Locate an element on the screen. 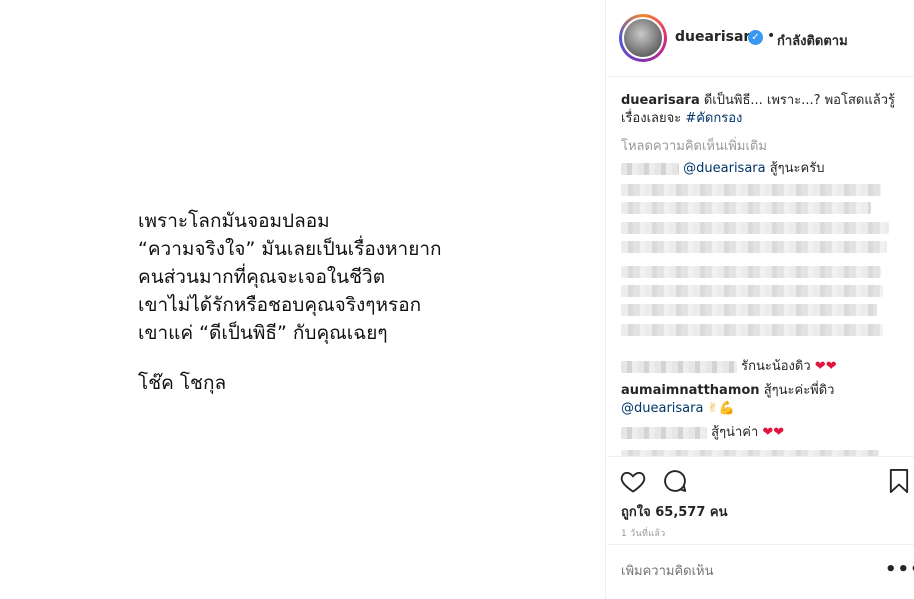 This screenshot has height=599, width=914. post-header: duearisara ✓ • กำลังติดตาม is located at coordinates (760, 38).